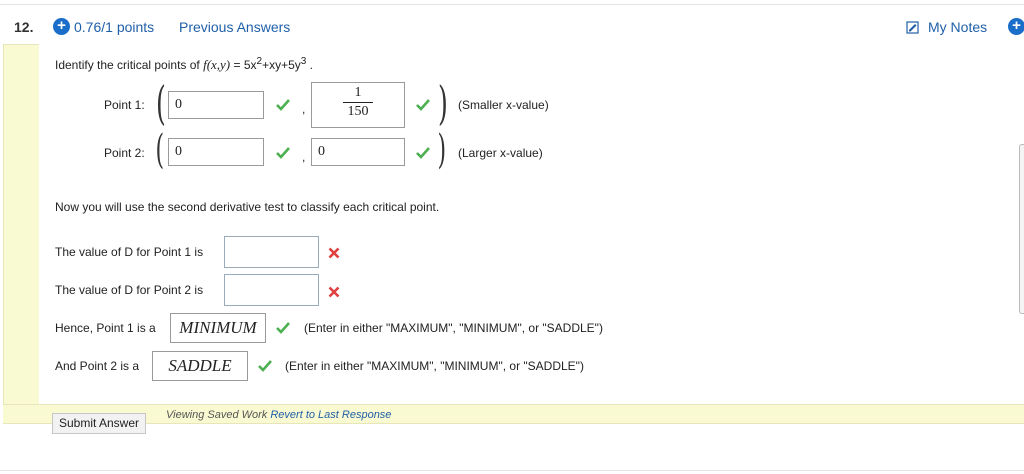  Describe the element at coordinates (512, 4) in the screenshot. I see `top-divider` at that location.